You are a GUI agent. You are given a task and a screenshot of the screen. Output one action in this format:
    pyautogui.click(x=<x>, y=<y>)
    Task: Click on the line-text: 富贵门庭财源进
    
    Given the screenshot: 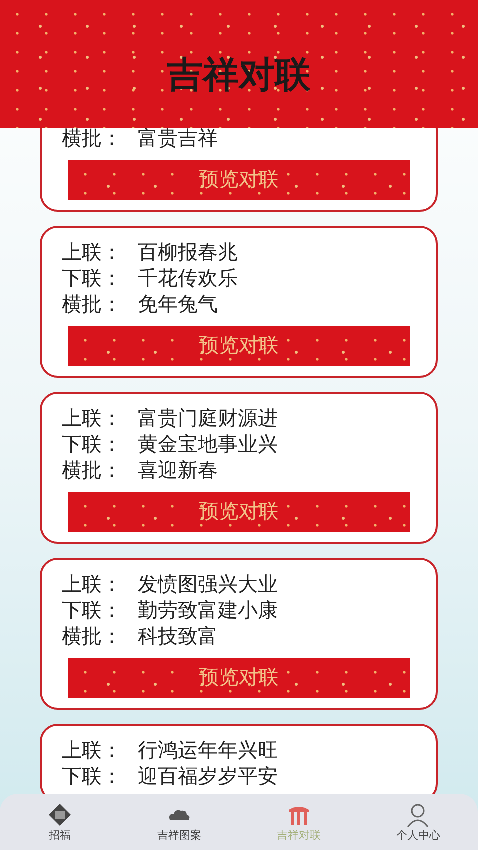 What is the action you would take?
    pyautogui.click(x=208, y=419)
    